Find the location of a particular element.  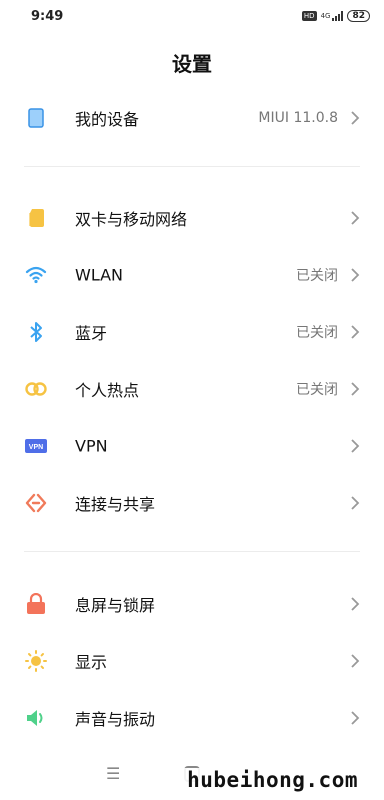

status-icons: HD 4G 82 is located at coordinates (335, 16).